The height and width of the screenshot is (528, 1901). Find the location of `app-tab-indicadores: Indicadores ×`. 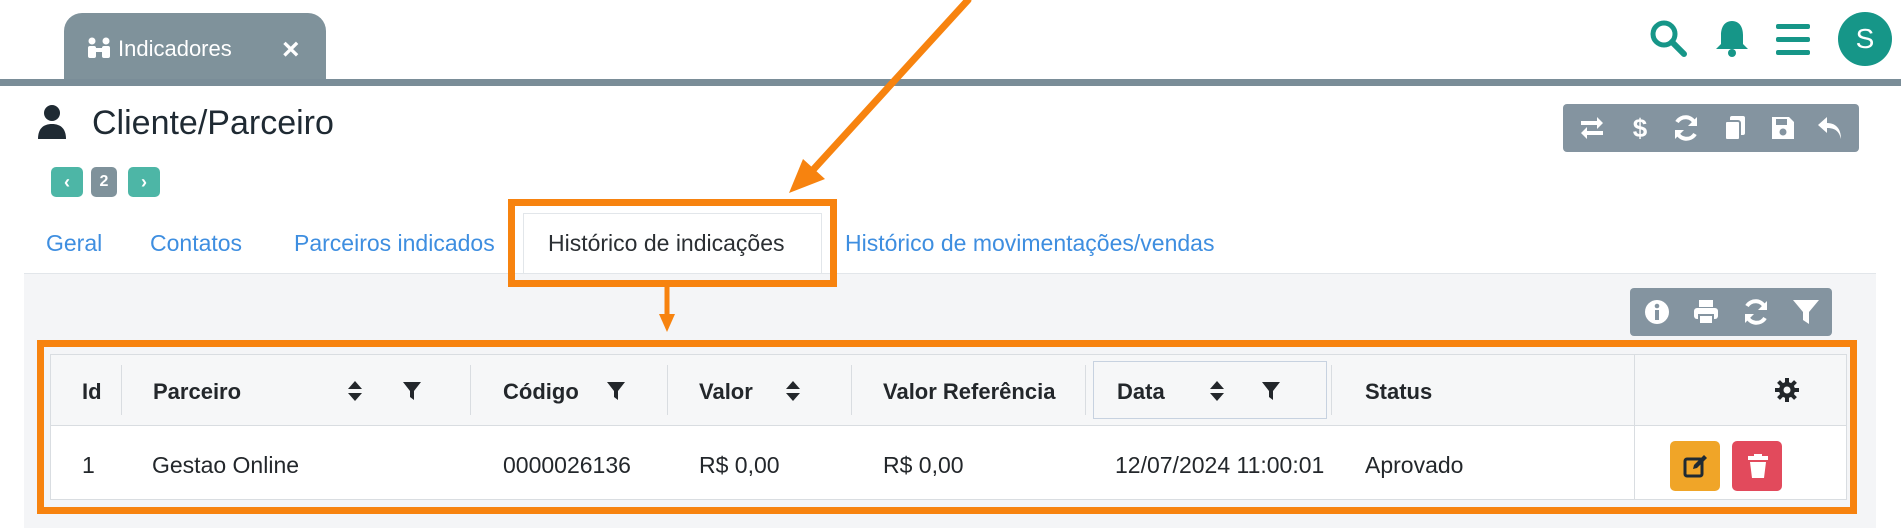

app-tab-indicadores: Indicadores × is located at coordinates (195, 48).